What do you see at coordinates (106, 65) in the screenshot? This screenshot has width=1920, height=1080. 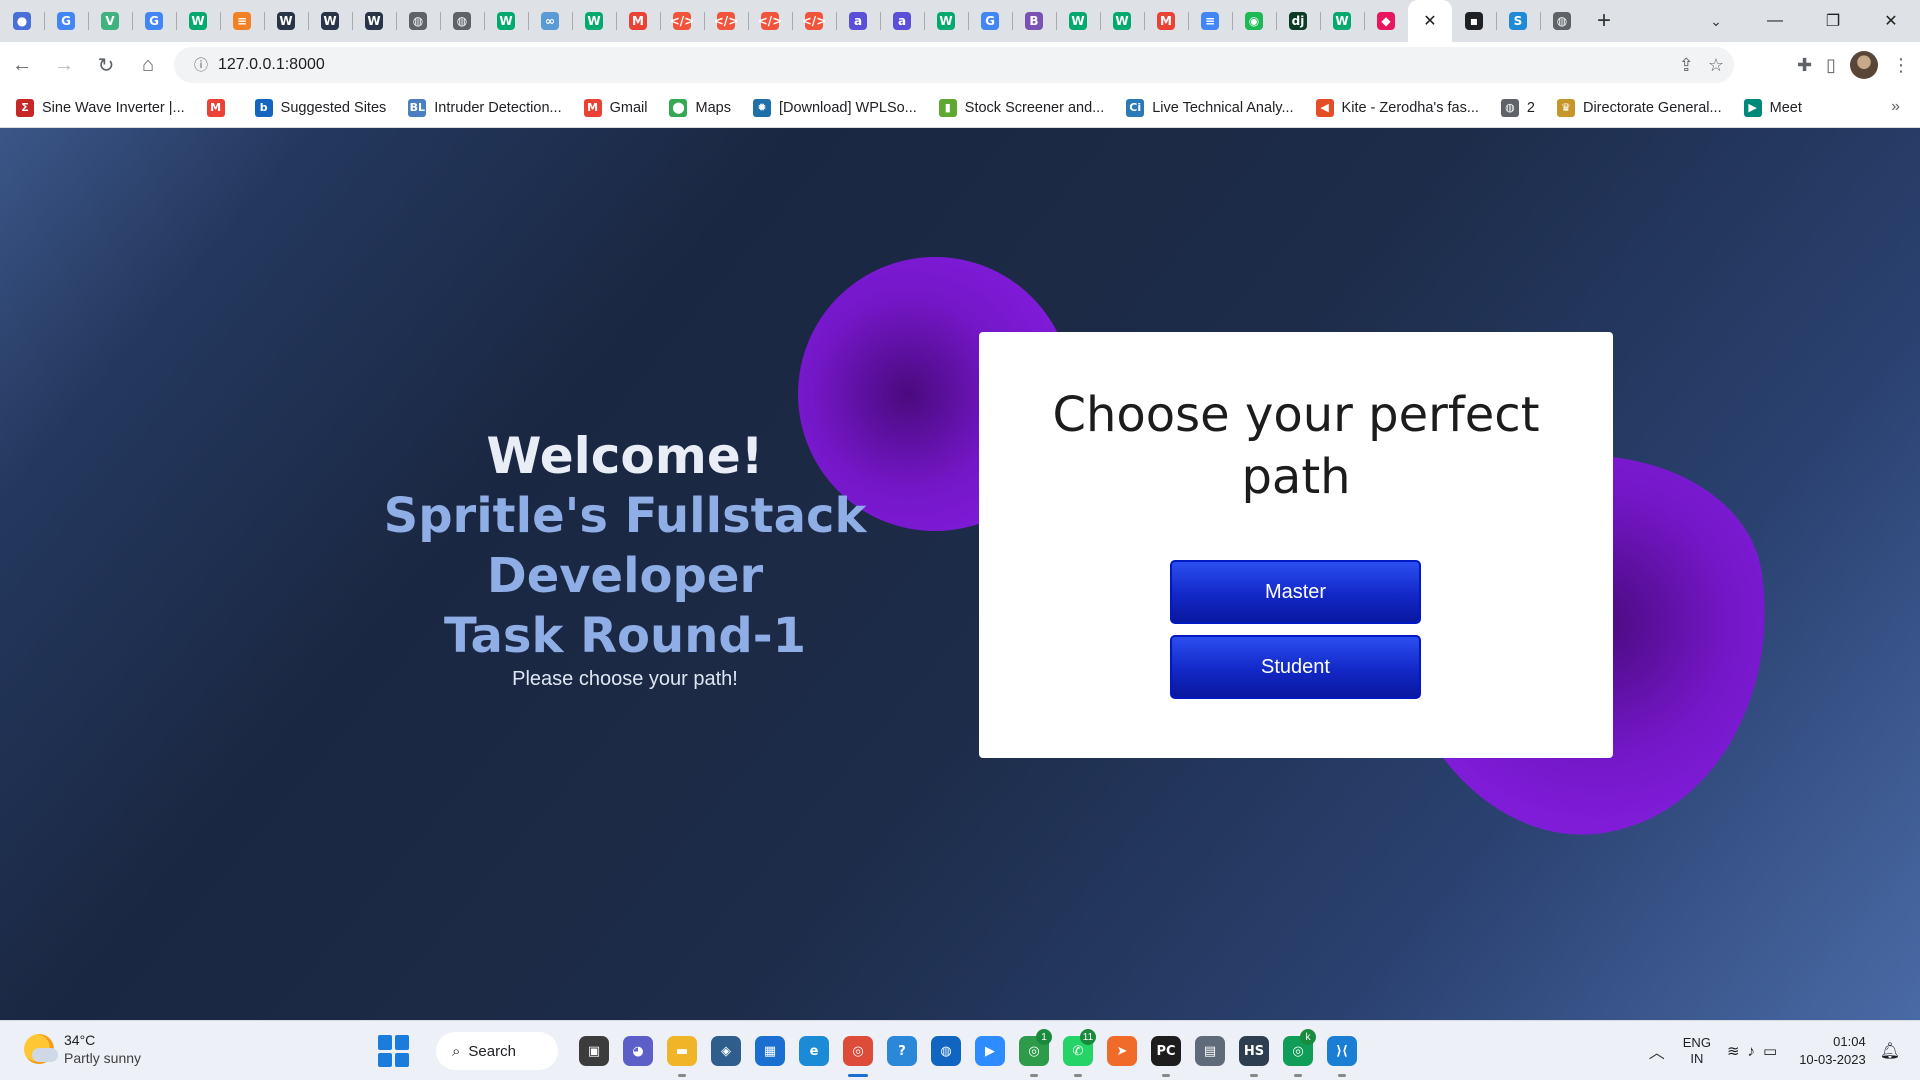 I see `reload-icon: ↻` at bounding box center [106, 65].